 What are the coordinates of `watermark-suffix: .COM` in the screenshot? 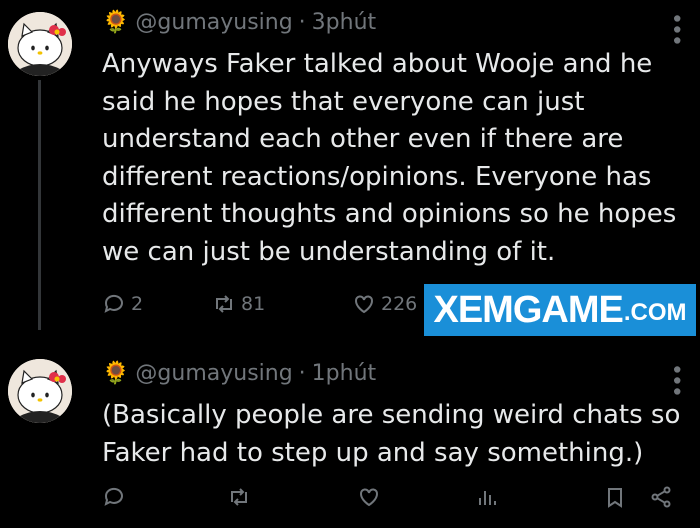 It's located at (655, 312).